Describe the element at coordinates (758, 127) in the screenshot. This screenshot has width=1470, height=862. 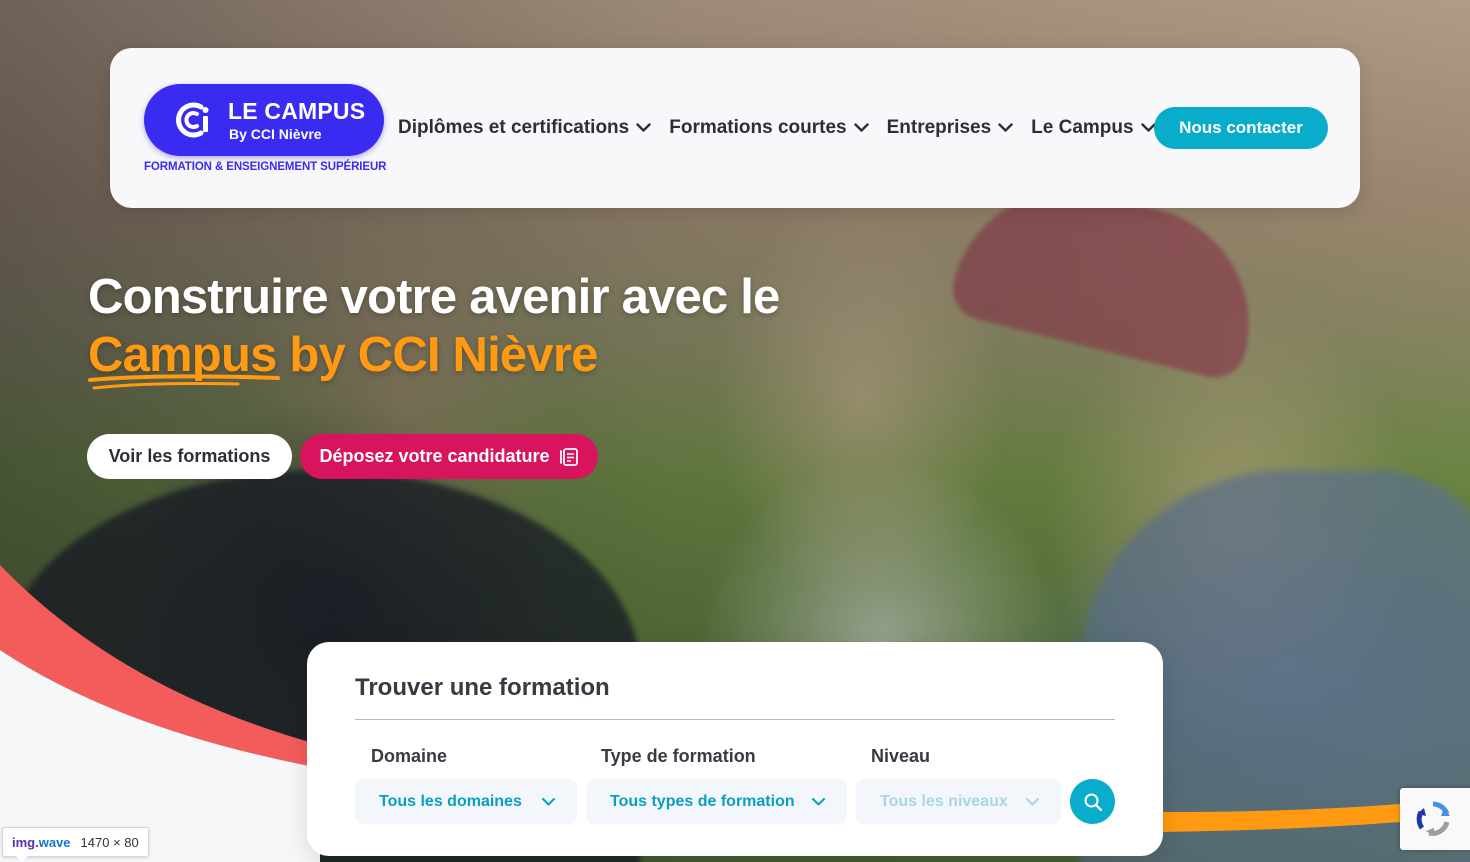
I see `nav-item-label: Formations courtes` at that location.